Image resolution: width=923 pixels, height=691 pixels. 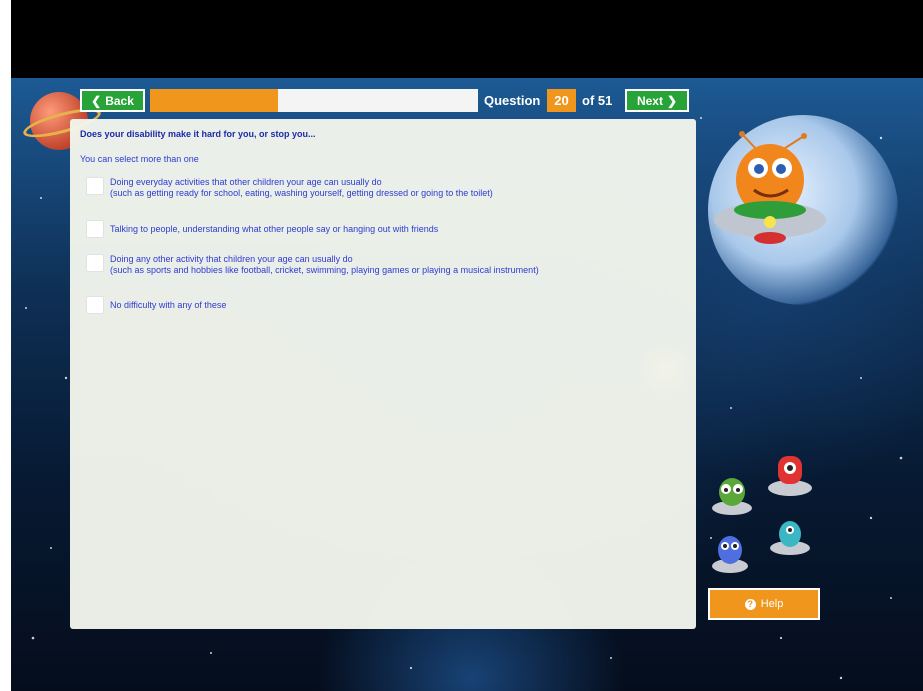 I want to click on chevron-left-icon: ❮, so click(x=96, y=100).